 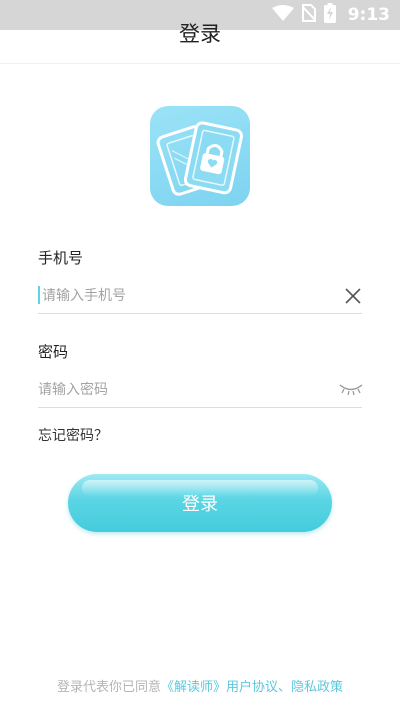 I want to click on page-title: 登录, so click(x=200, y=34).